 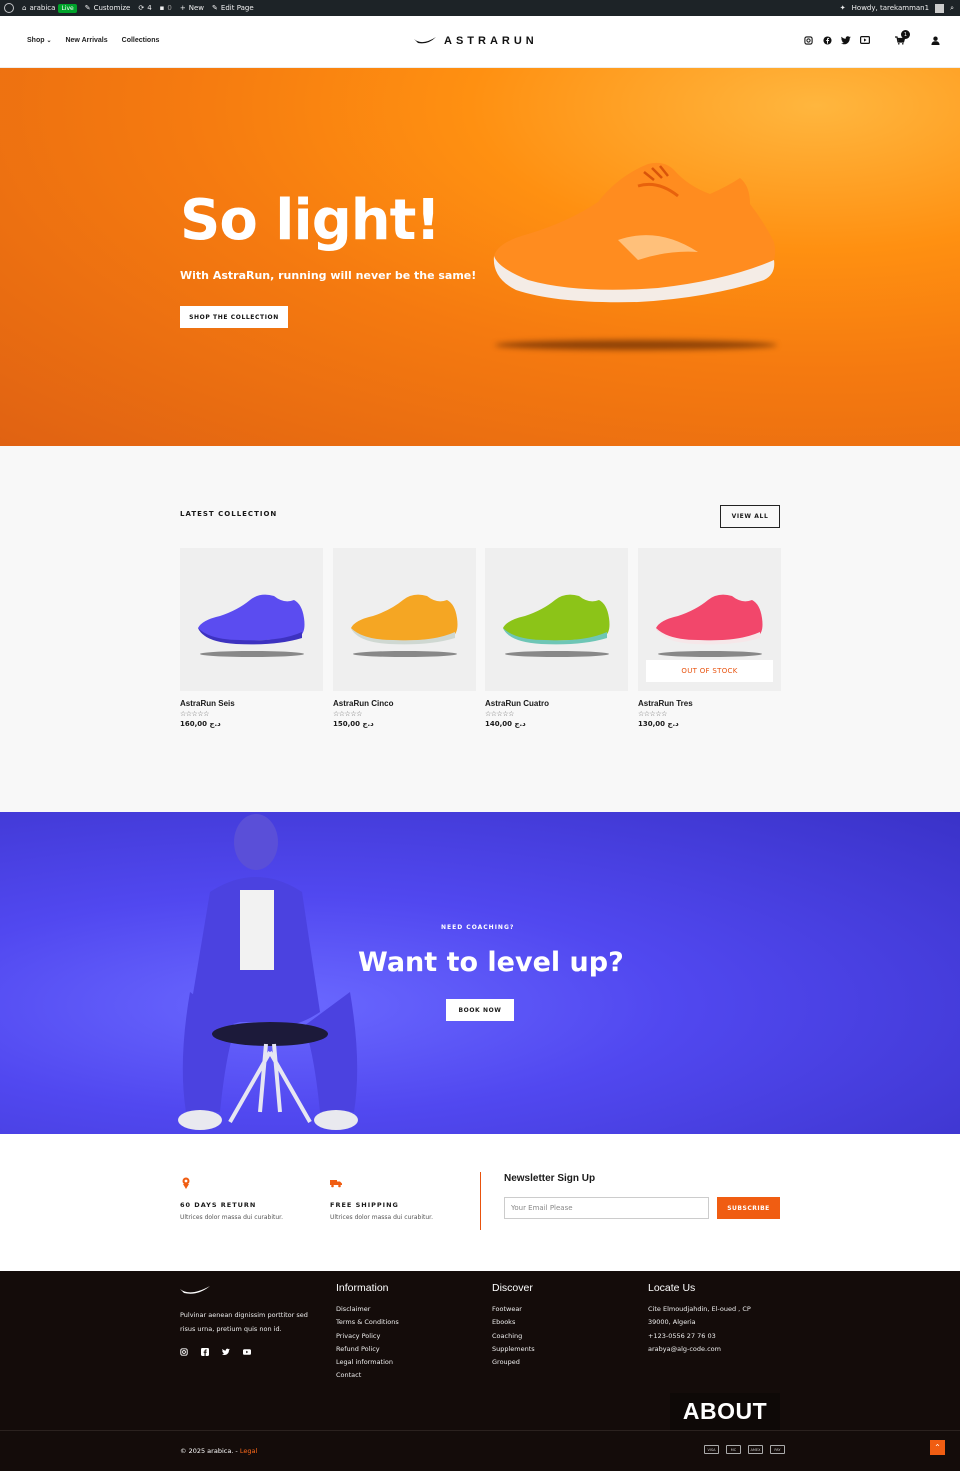 I want to click on footer-link: Coaching, so click(x=513, y=1336).